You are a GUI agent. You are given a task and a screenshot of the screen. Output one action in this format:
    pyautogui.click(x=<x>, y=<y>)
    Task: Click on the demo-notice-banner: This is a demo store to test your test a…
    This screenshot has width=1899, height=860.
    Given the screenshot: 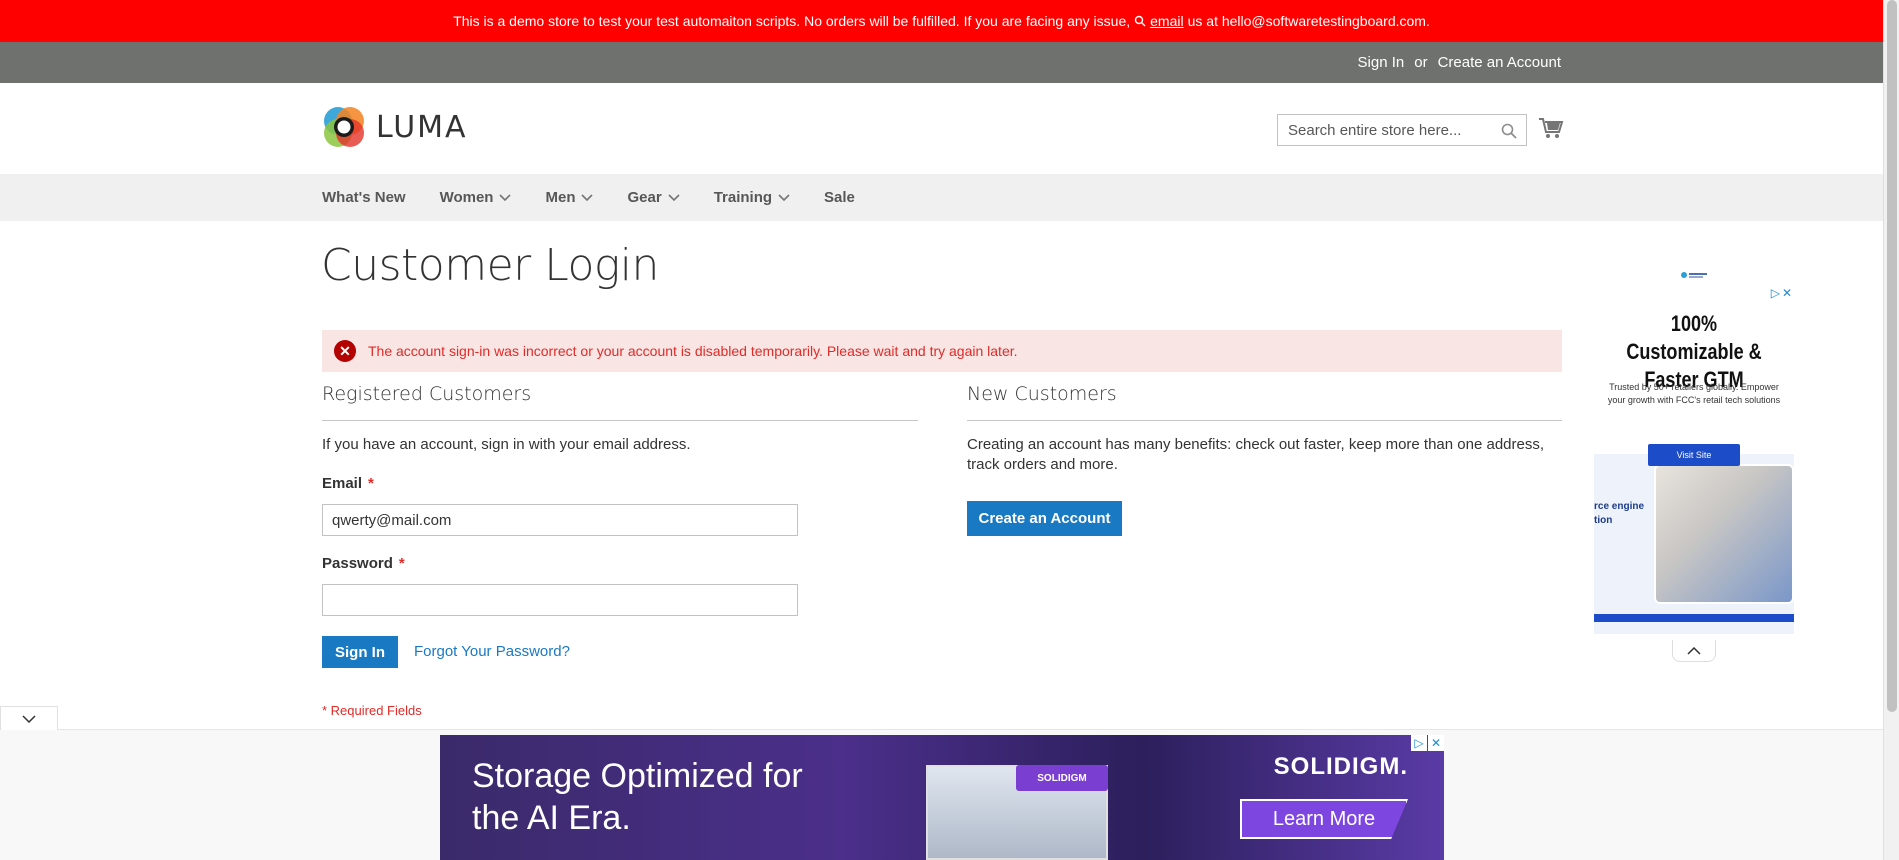 What is the action you would take?
    pyautogui.click(x=941, y=21)
    